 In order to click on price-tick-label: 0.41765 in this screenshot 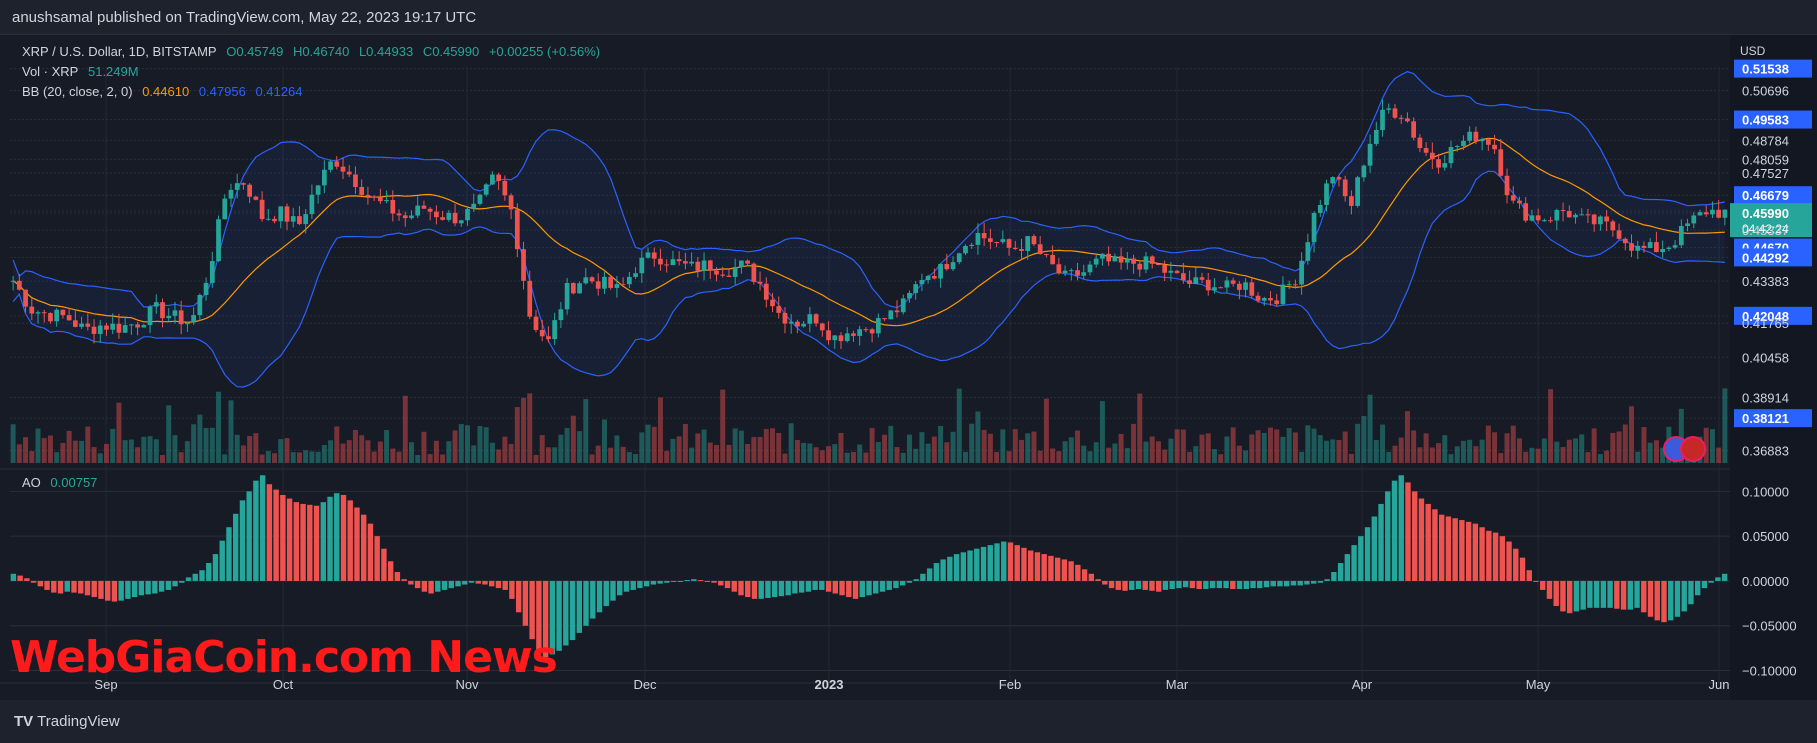, I will do `click(1765, 323)`.